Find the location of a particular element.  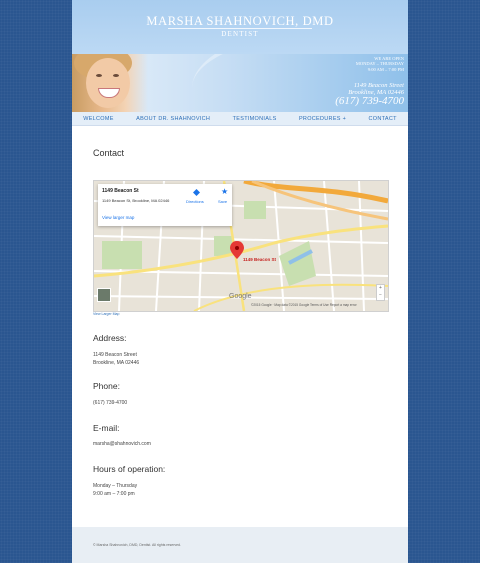

address-line-1: 1149 Beacon Street is located at coordinates (115, 355).